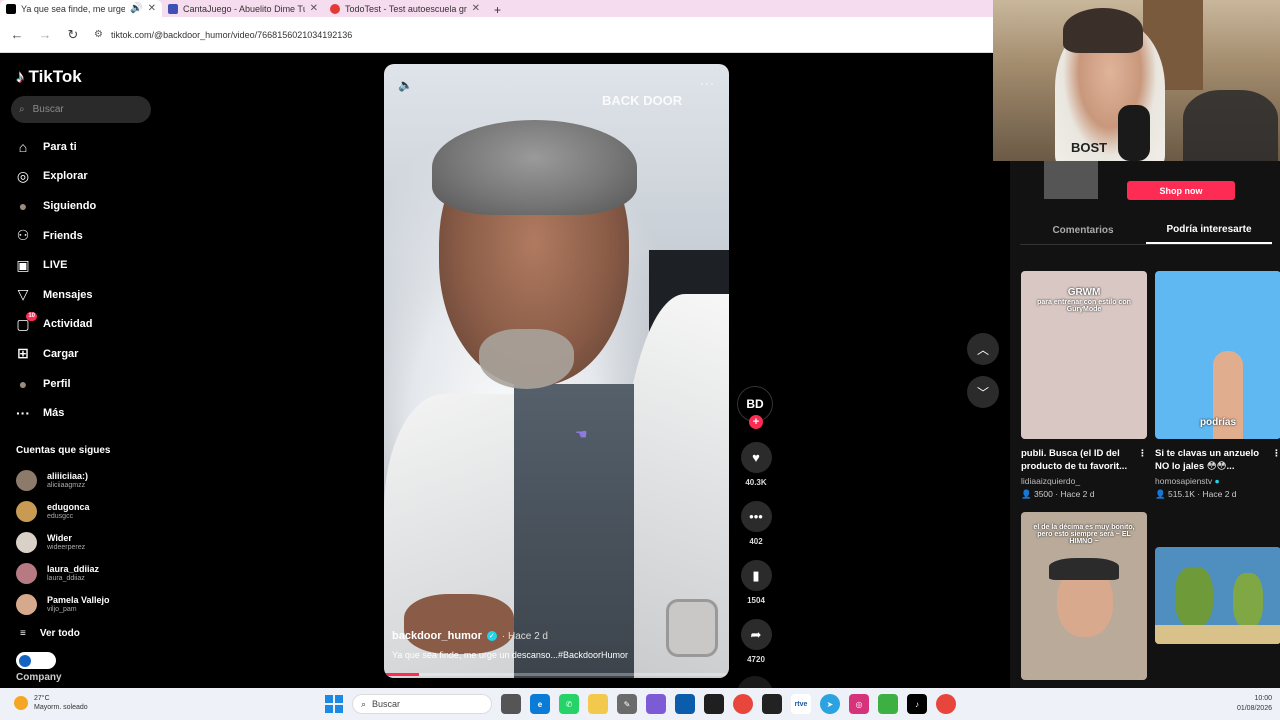  What do you see at coordinates (55, 265) in the screenshot?
I see `nav-item-label: LIVE` at bounding box center [55, 265].